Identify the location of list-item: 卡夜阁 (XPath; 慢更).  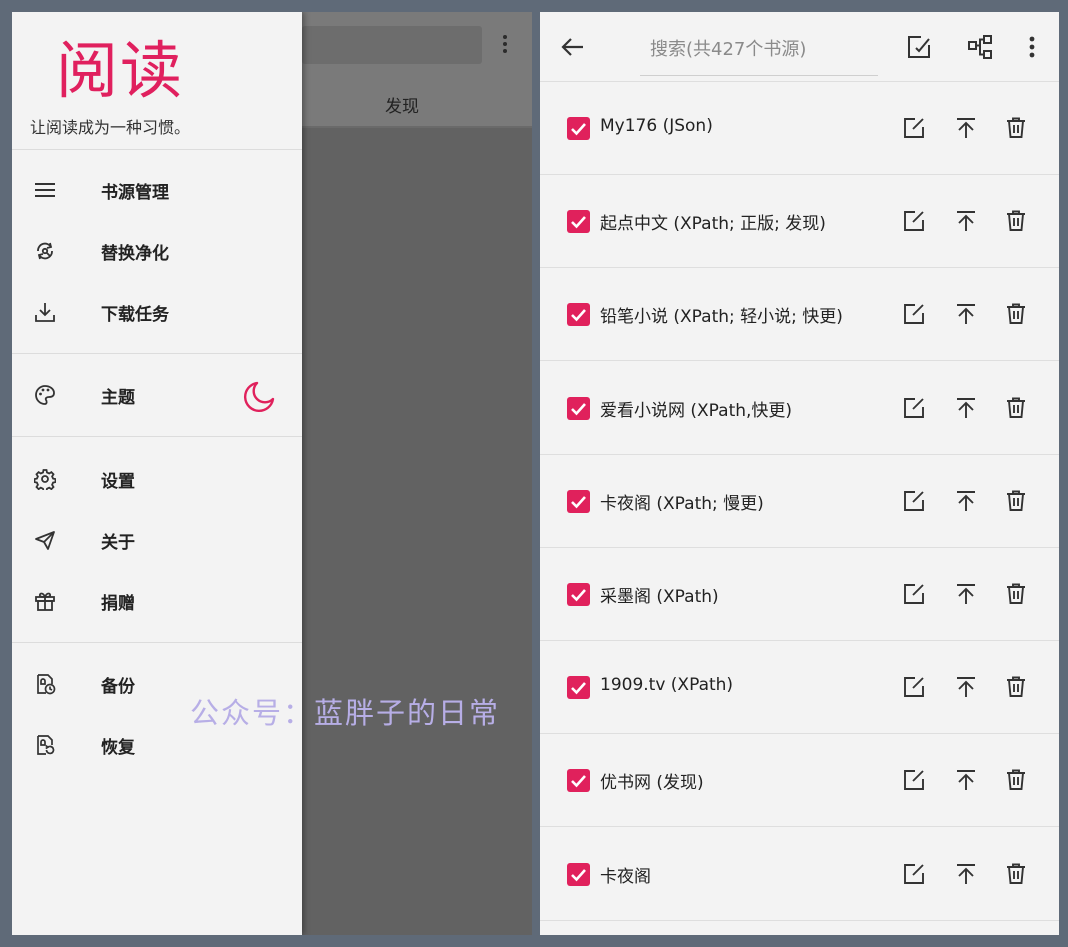
(799, 501).